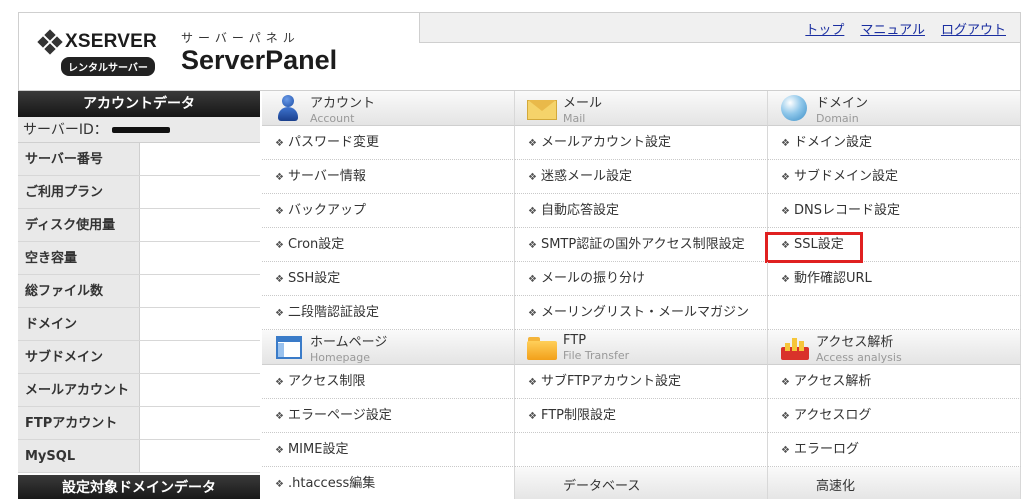  What do you see at coordinates (894, 279) in the screenshot?
I see `menu-link-test-url: ❖ 動作確認URL` at bounding box center [894, 279].